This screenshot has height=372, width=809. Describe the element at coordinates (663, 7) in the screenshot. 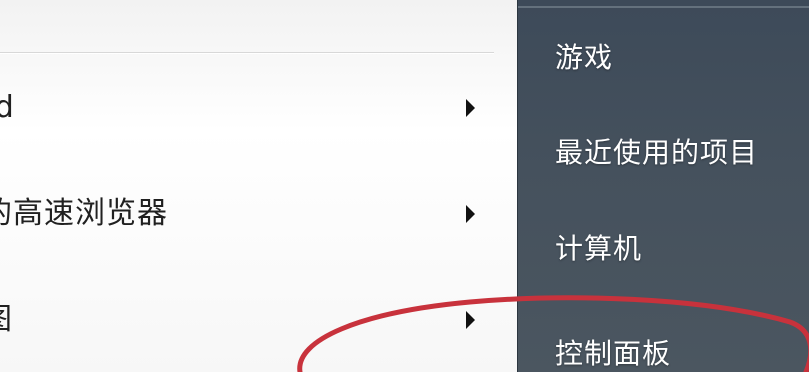

I see `places-separator` at that location.